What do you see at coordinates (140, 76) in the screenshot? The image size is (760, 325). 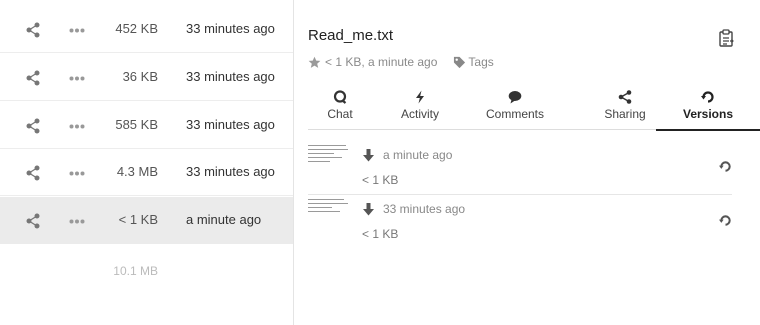 I see `file-size: 36 KB` at bounding box center [140, 76].